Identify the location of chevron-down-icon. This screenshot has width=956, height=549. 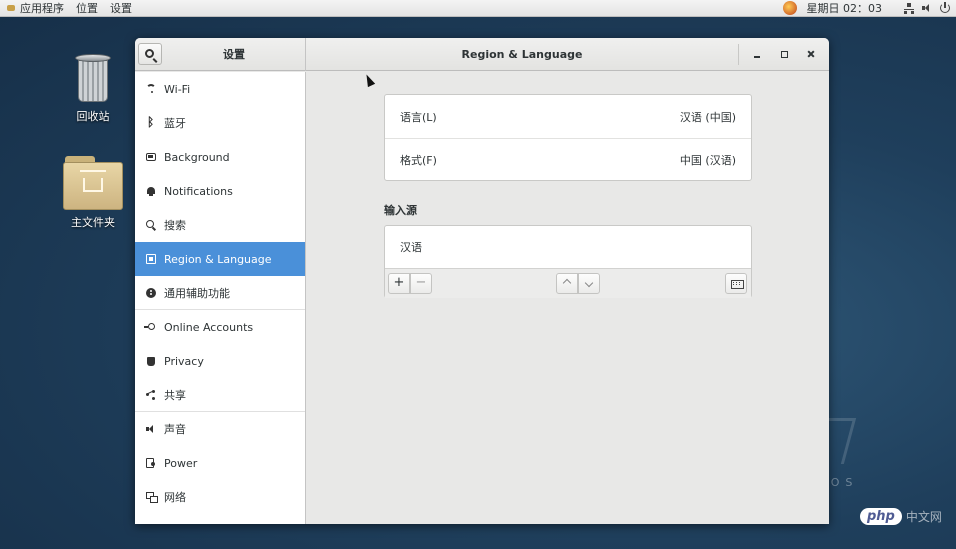
(589, 283).